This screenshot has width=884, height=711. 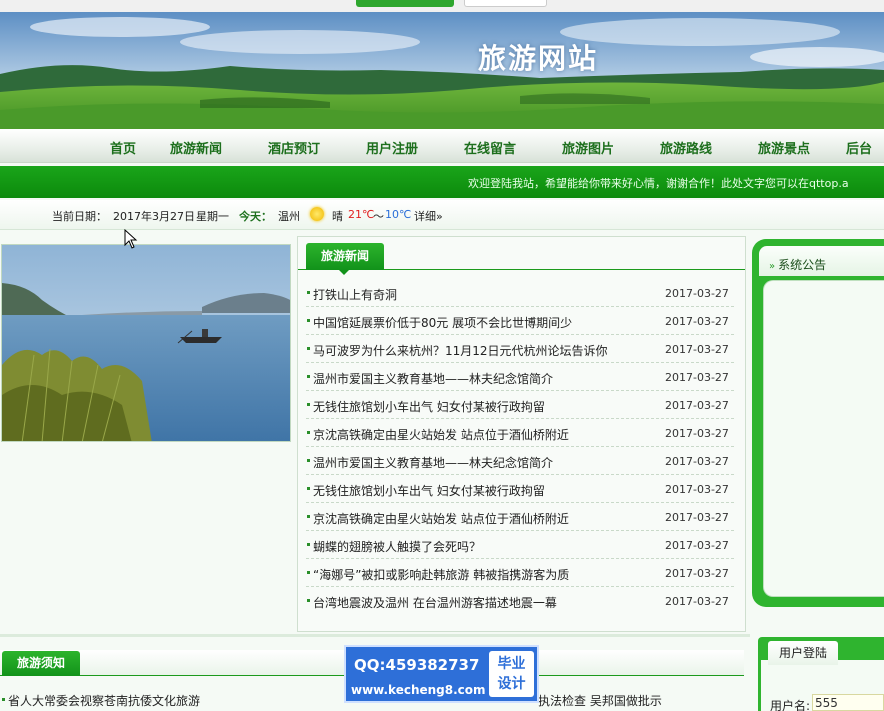 I want to click on nav-item-travel-news: 旅游新闻, so click(x=196, y=147).